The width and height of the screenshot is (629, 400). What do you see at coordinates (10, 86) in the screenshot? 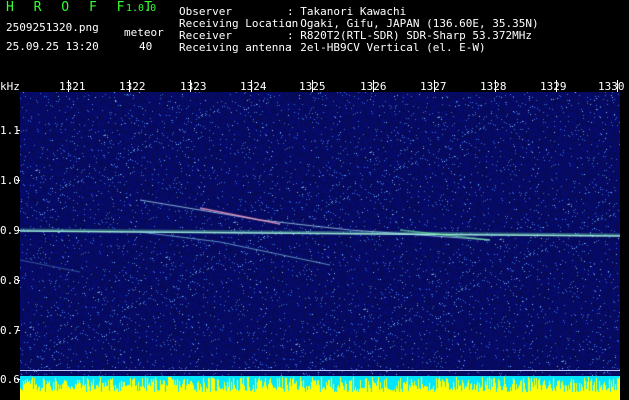
I see `y-unit-label: kHz` at bounding box center [10, 86].